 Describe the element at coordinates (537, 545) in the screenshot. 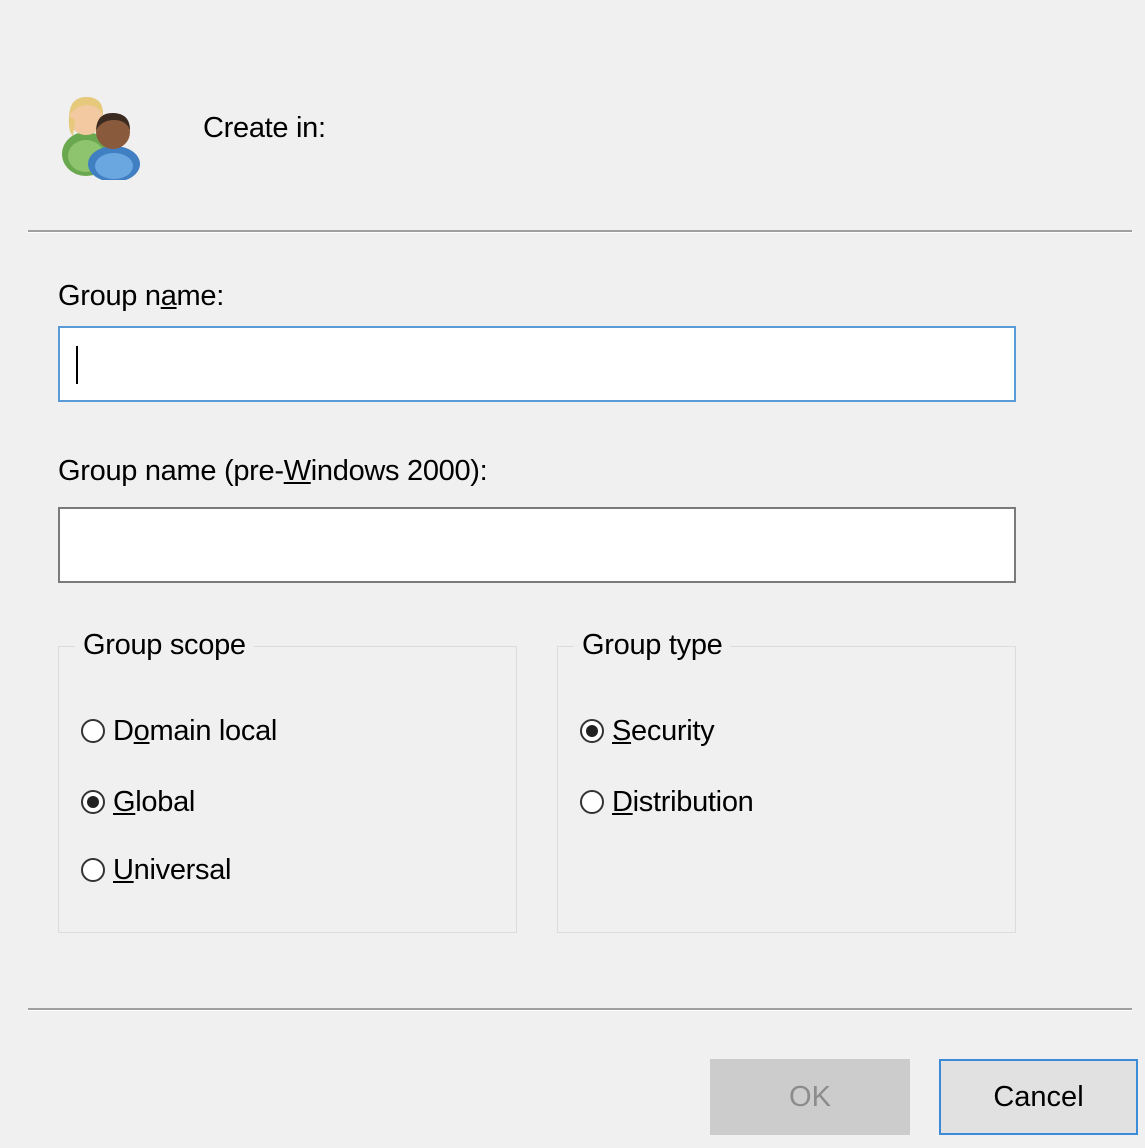

I see `group-name-pre2000-input` at that location.